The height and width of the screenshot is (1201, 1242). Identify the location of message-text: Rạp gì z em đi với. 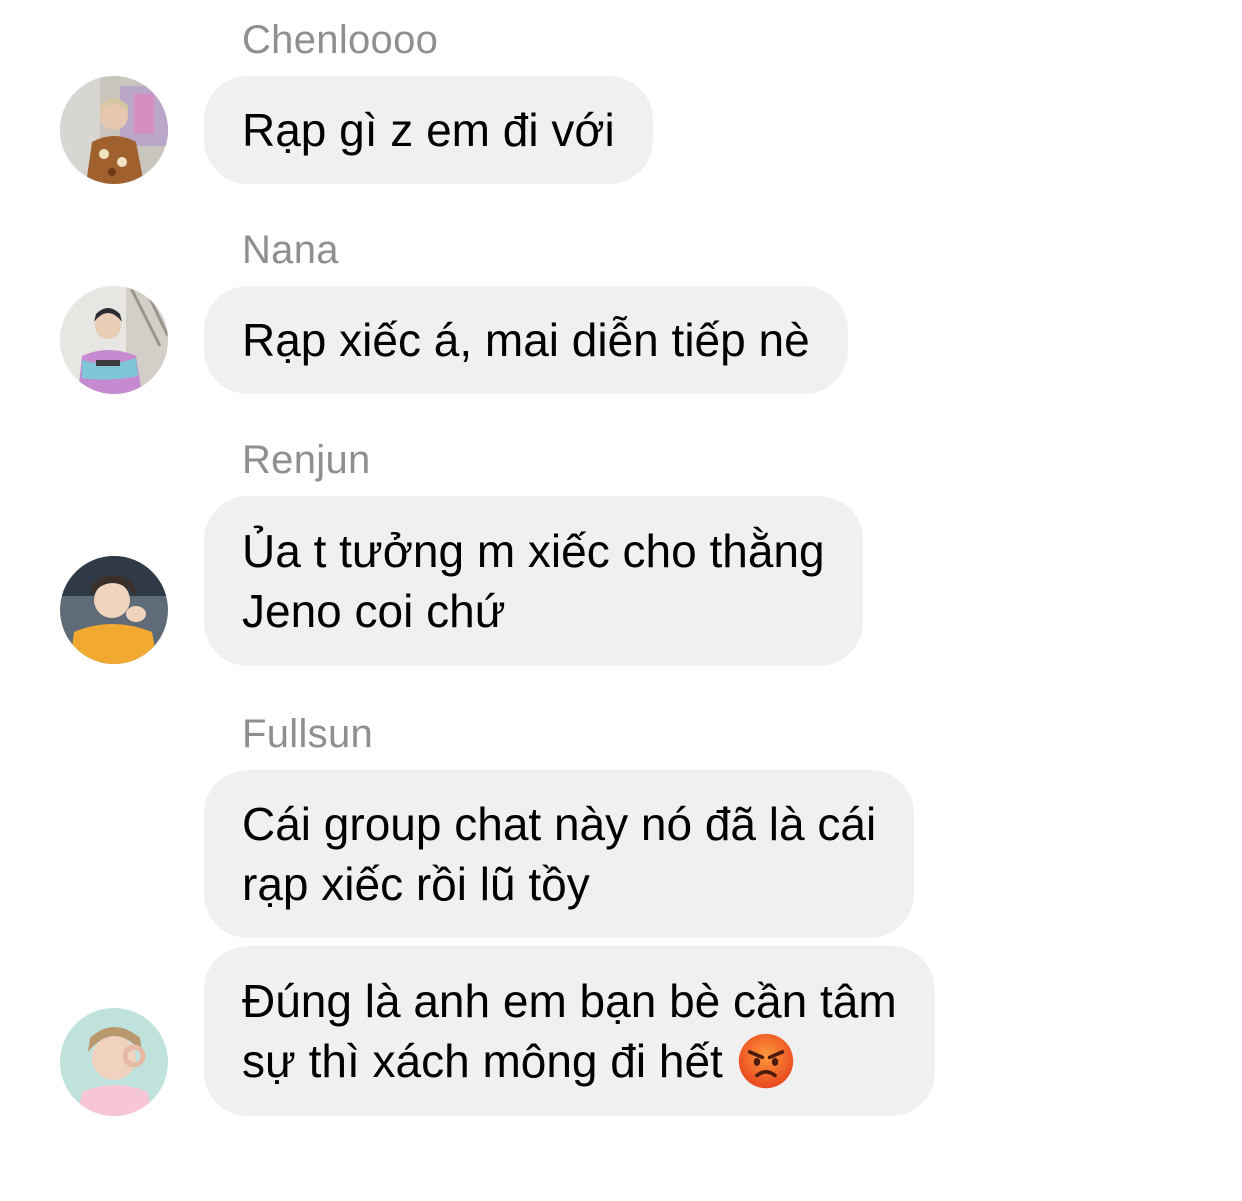
(428, 130).